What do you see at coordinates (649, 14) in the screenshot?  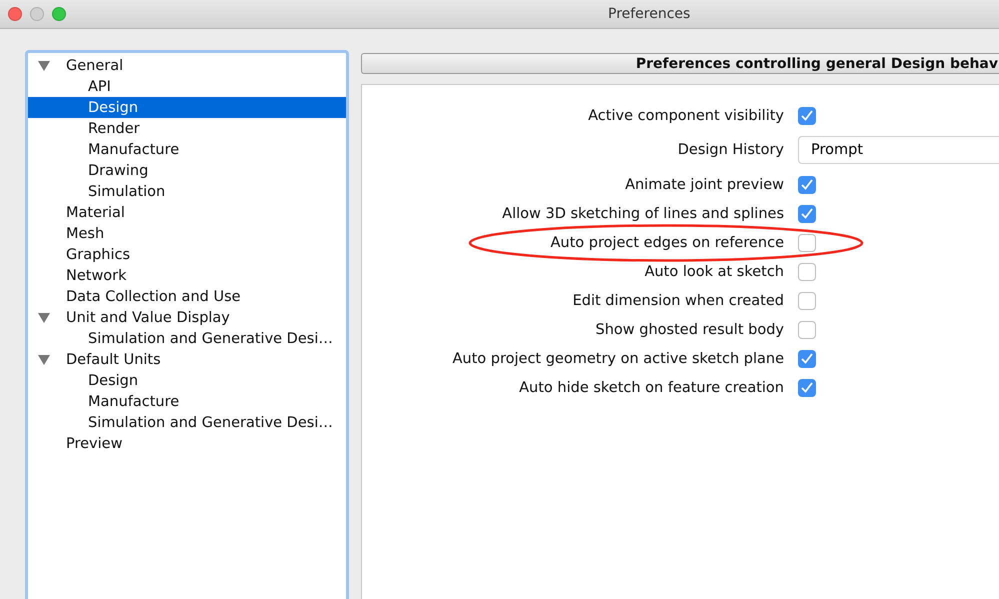 I see `window-title: Preferences` at bounding box center [649, 14].